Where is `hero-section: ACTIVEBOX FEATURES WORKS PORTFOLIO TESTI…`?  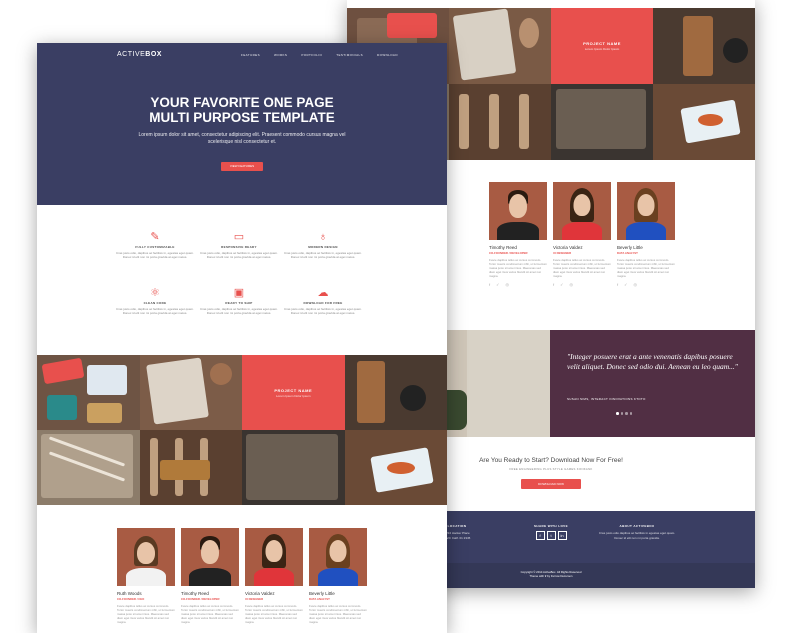
hero-section: ACTIVEBOX FEATURES WORKS PORTFOLIO TESTI… is located at coordinates (242, 124).